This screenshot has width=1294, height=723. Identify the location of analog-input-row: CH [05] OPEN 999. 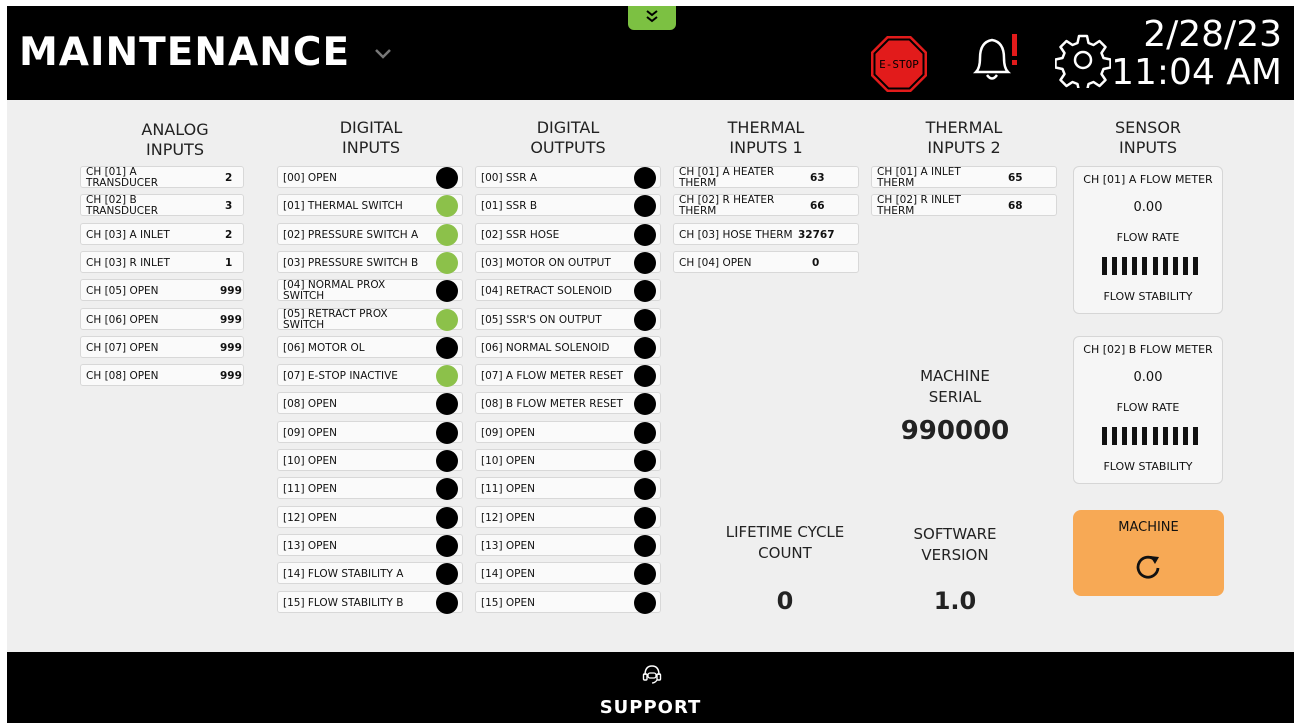
(162, 290).